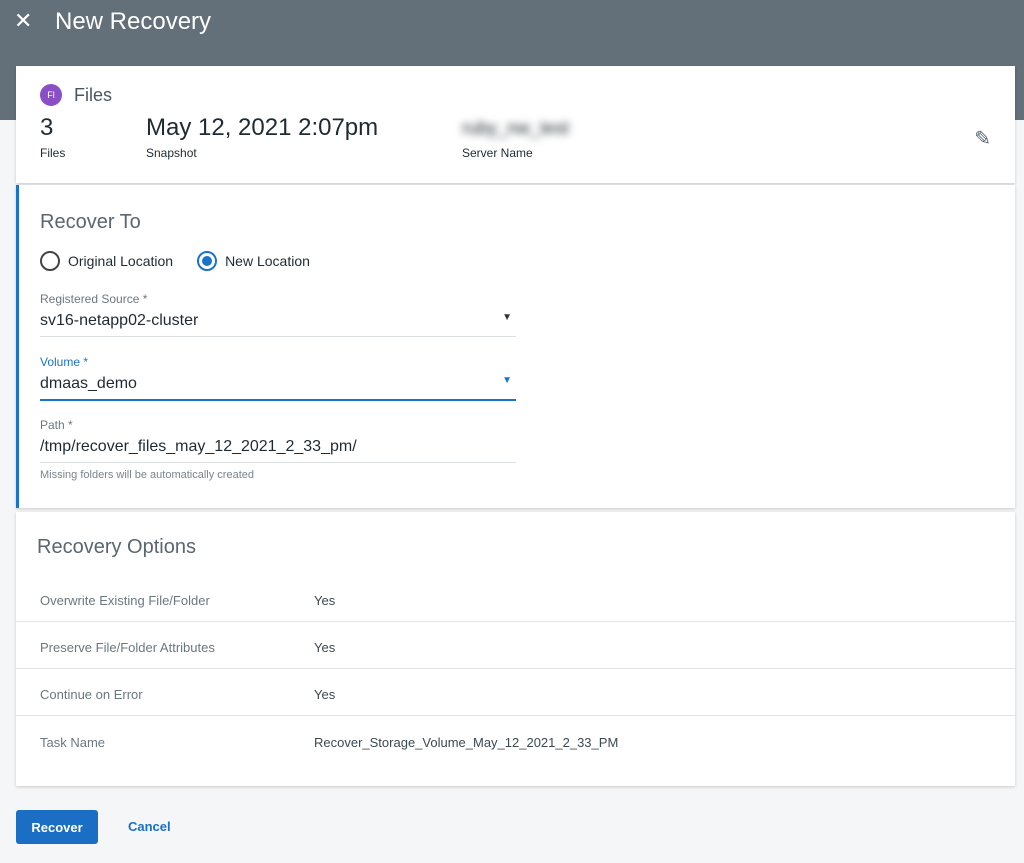 The width and height of the screenshot is (1024, 863). I want to click on snapshot-value: May 12, 2021 2:07pm, so click(262, 127).